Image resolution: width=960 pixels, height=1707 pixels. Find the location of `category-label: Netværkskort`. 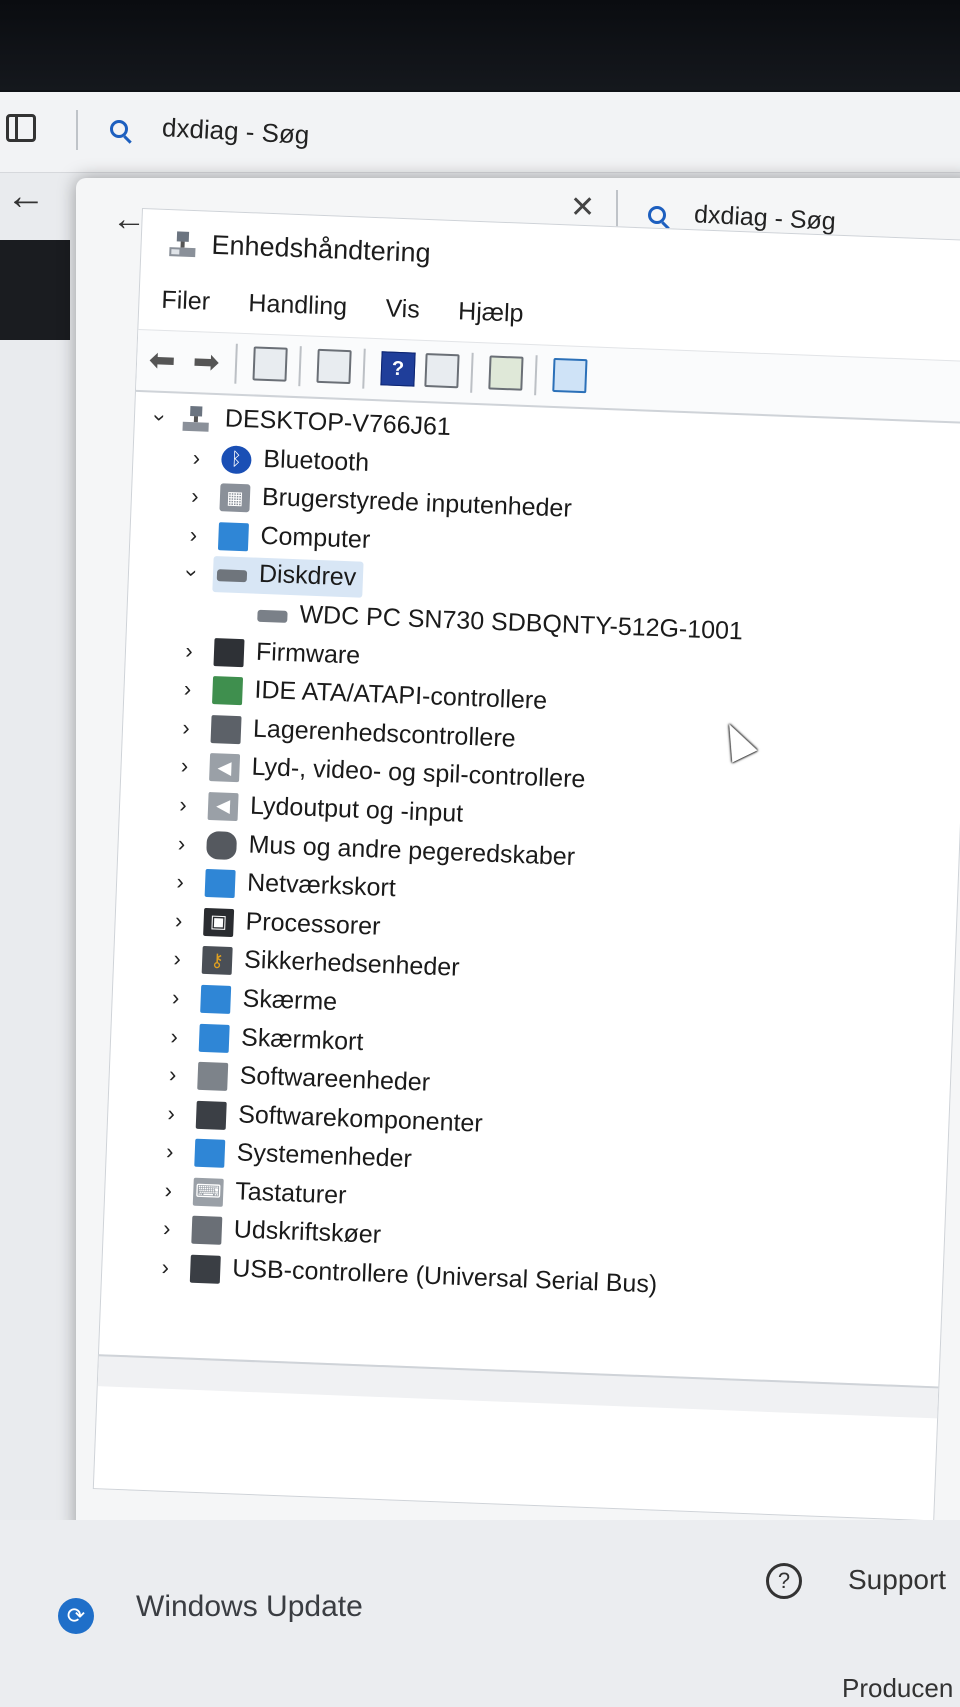

category-label: Netværkskort is located at coordinates (321, 885).